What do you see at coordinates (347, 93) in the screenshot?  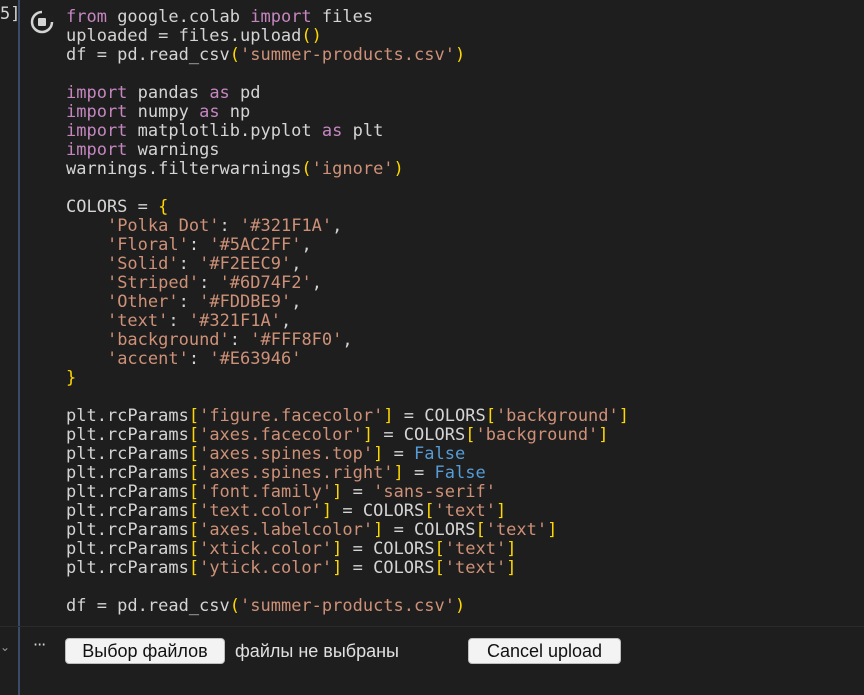 I see `code-line: import pandas as pd` at bounding box center [347, 93].